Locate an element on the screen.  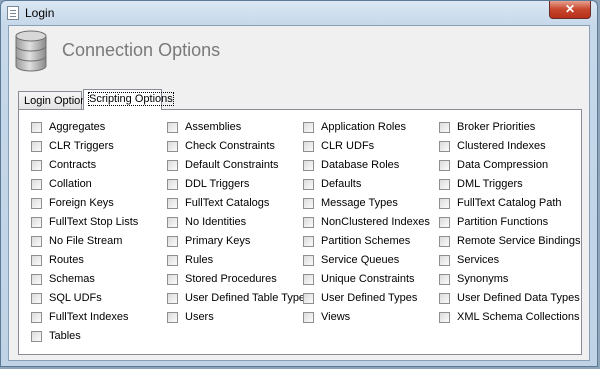
checkbox-label: Check Constraints is located at coordinates (230, 146).